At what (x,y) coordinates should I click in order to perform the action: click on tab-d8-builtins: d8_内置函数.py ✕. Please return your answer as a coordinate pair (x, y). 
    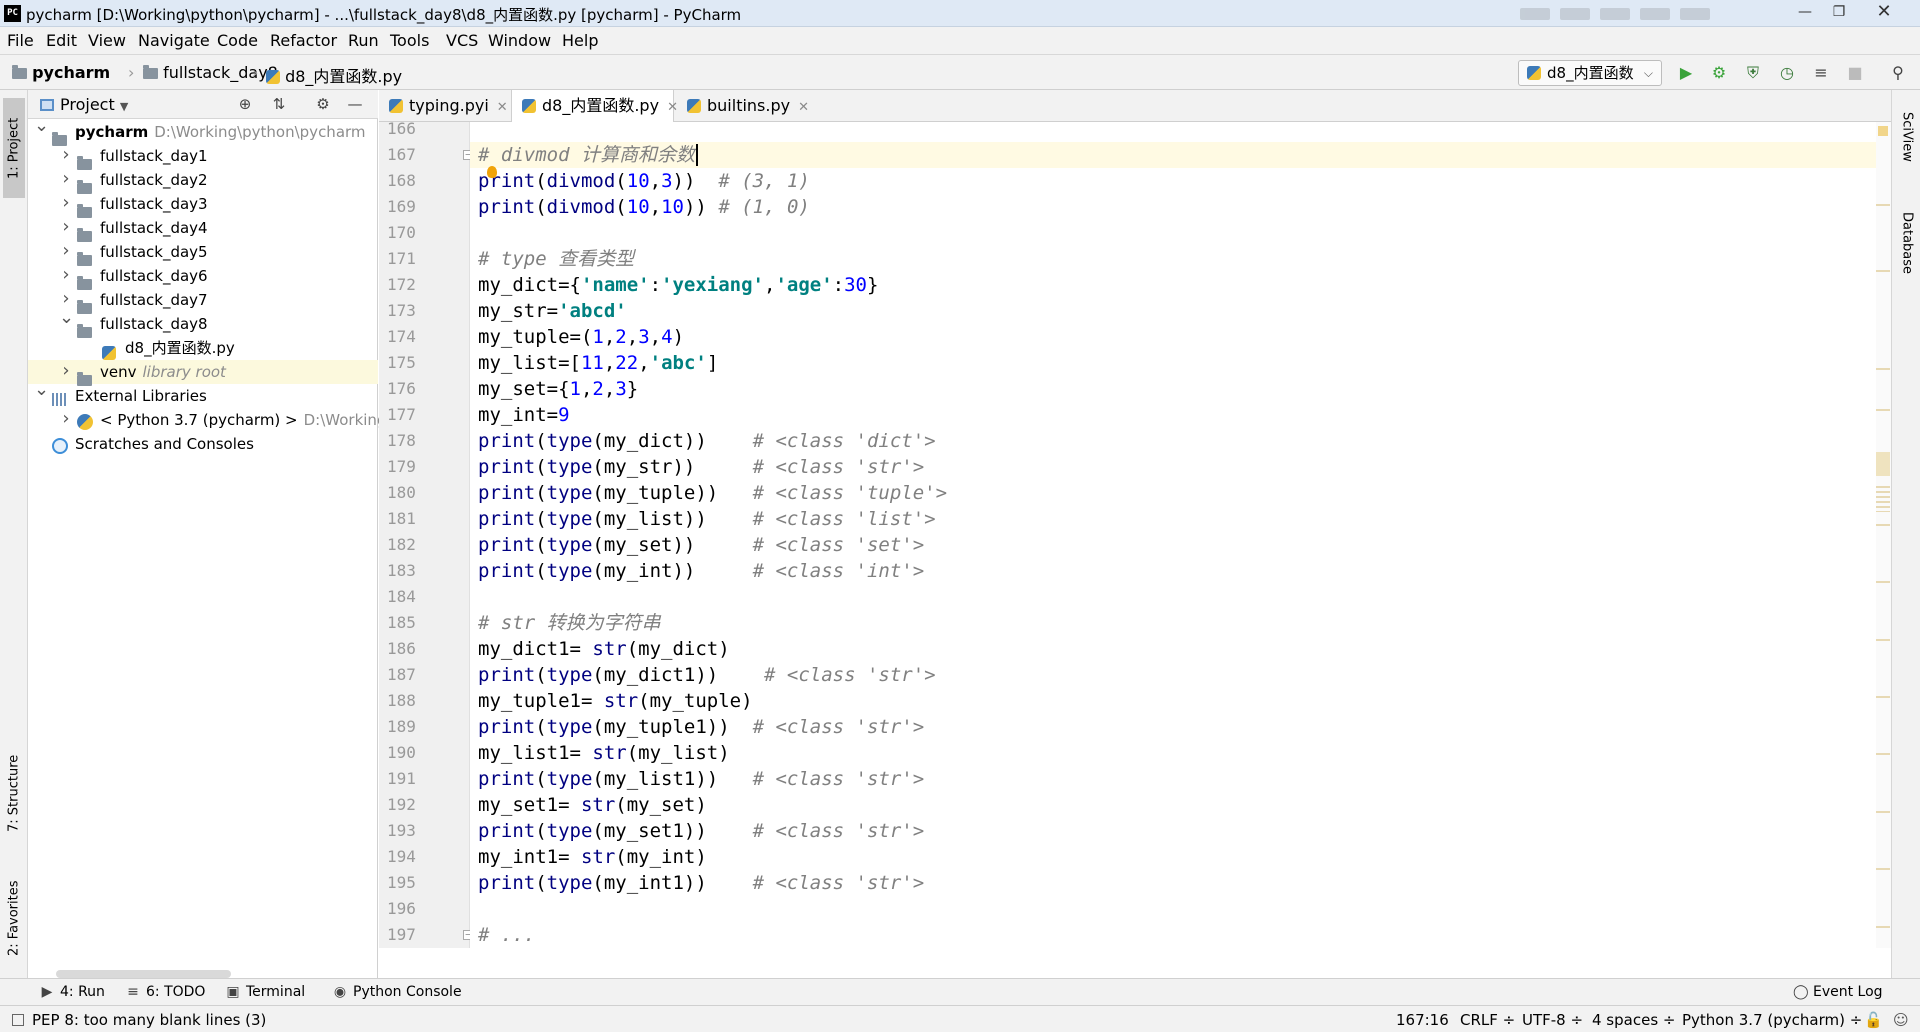
    Looking at the image, I should click on (594, 106).